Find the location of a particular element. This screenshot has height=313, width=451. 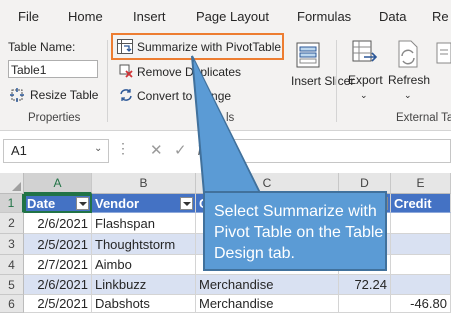

table-header-vendor: Vendor is located at coordinates (144, 203).